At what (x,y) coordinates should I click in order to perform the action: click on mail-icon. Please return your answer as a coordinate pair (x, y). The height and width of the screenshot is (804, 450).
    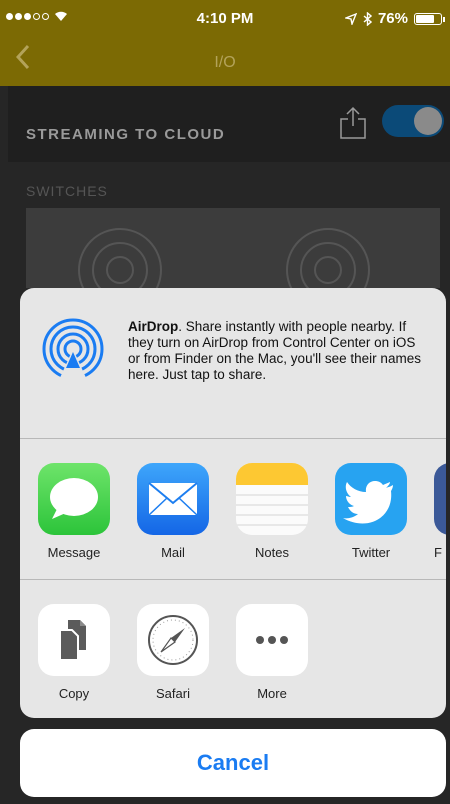
    Looking at the image, I should click on (173, 499).